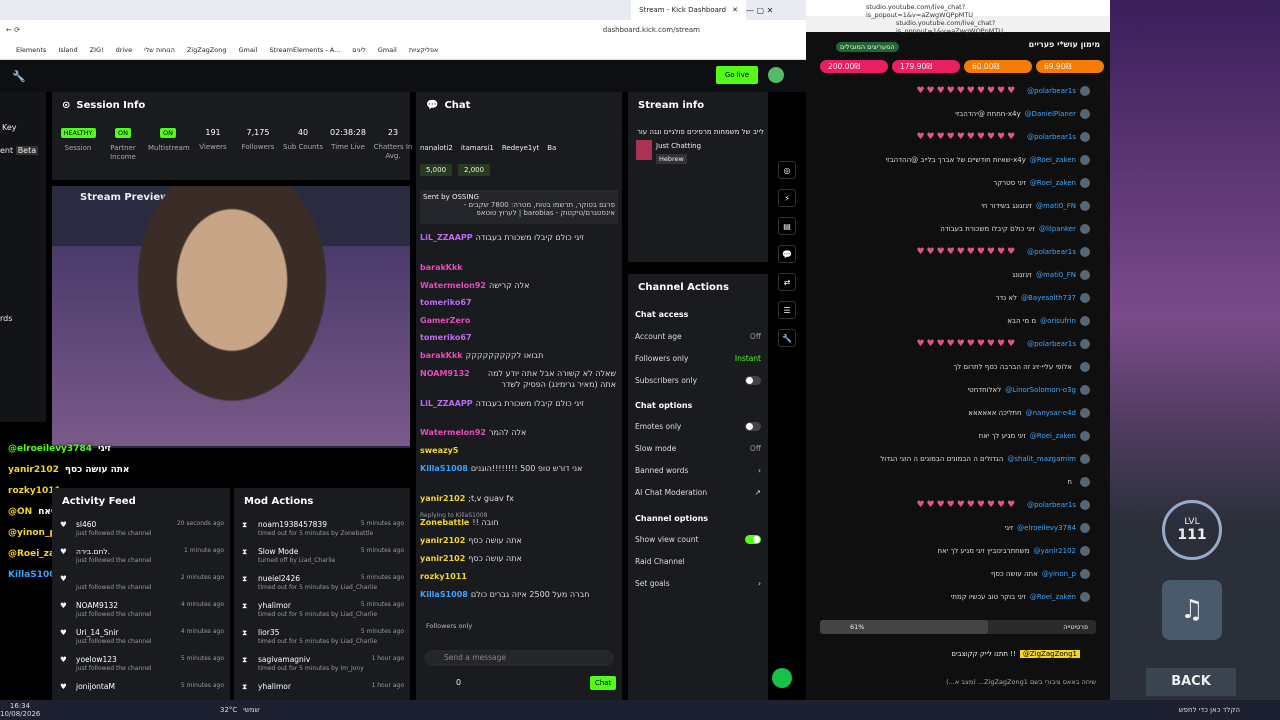 The width and height of the screenshot is (1280, 720). Describe the element at coordinates (737, 75) in the screenshot. I see `go-live-button: Go live` at that location.